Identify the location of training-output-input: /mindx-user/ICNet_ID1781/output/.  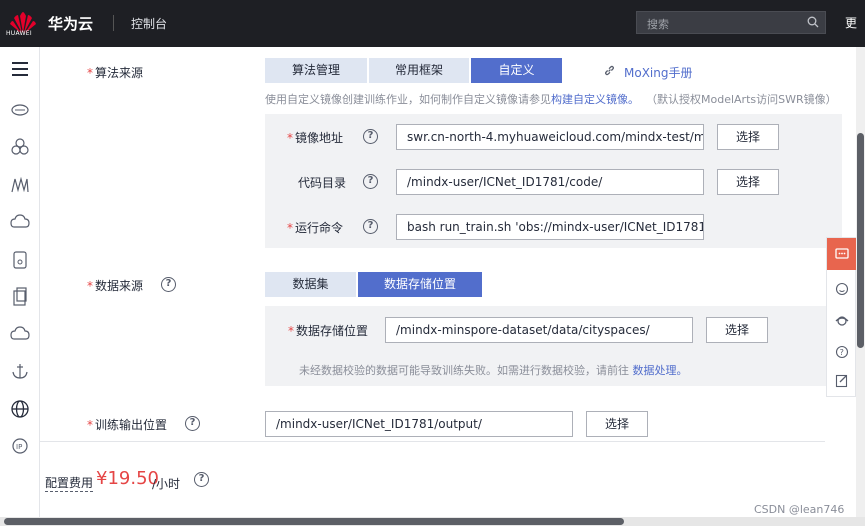
(419, 424).